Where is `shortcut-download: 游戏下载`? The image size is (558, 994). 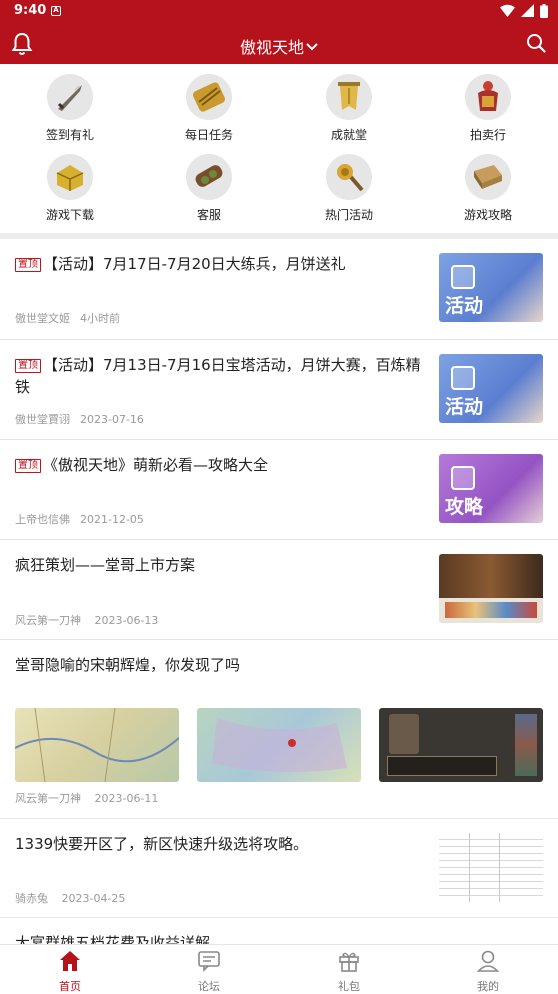 shortcut-download: 游戏下载 is located at coordinates (70, 184).